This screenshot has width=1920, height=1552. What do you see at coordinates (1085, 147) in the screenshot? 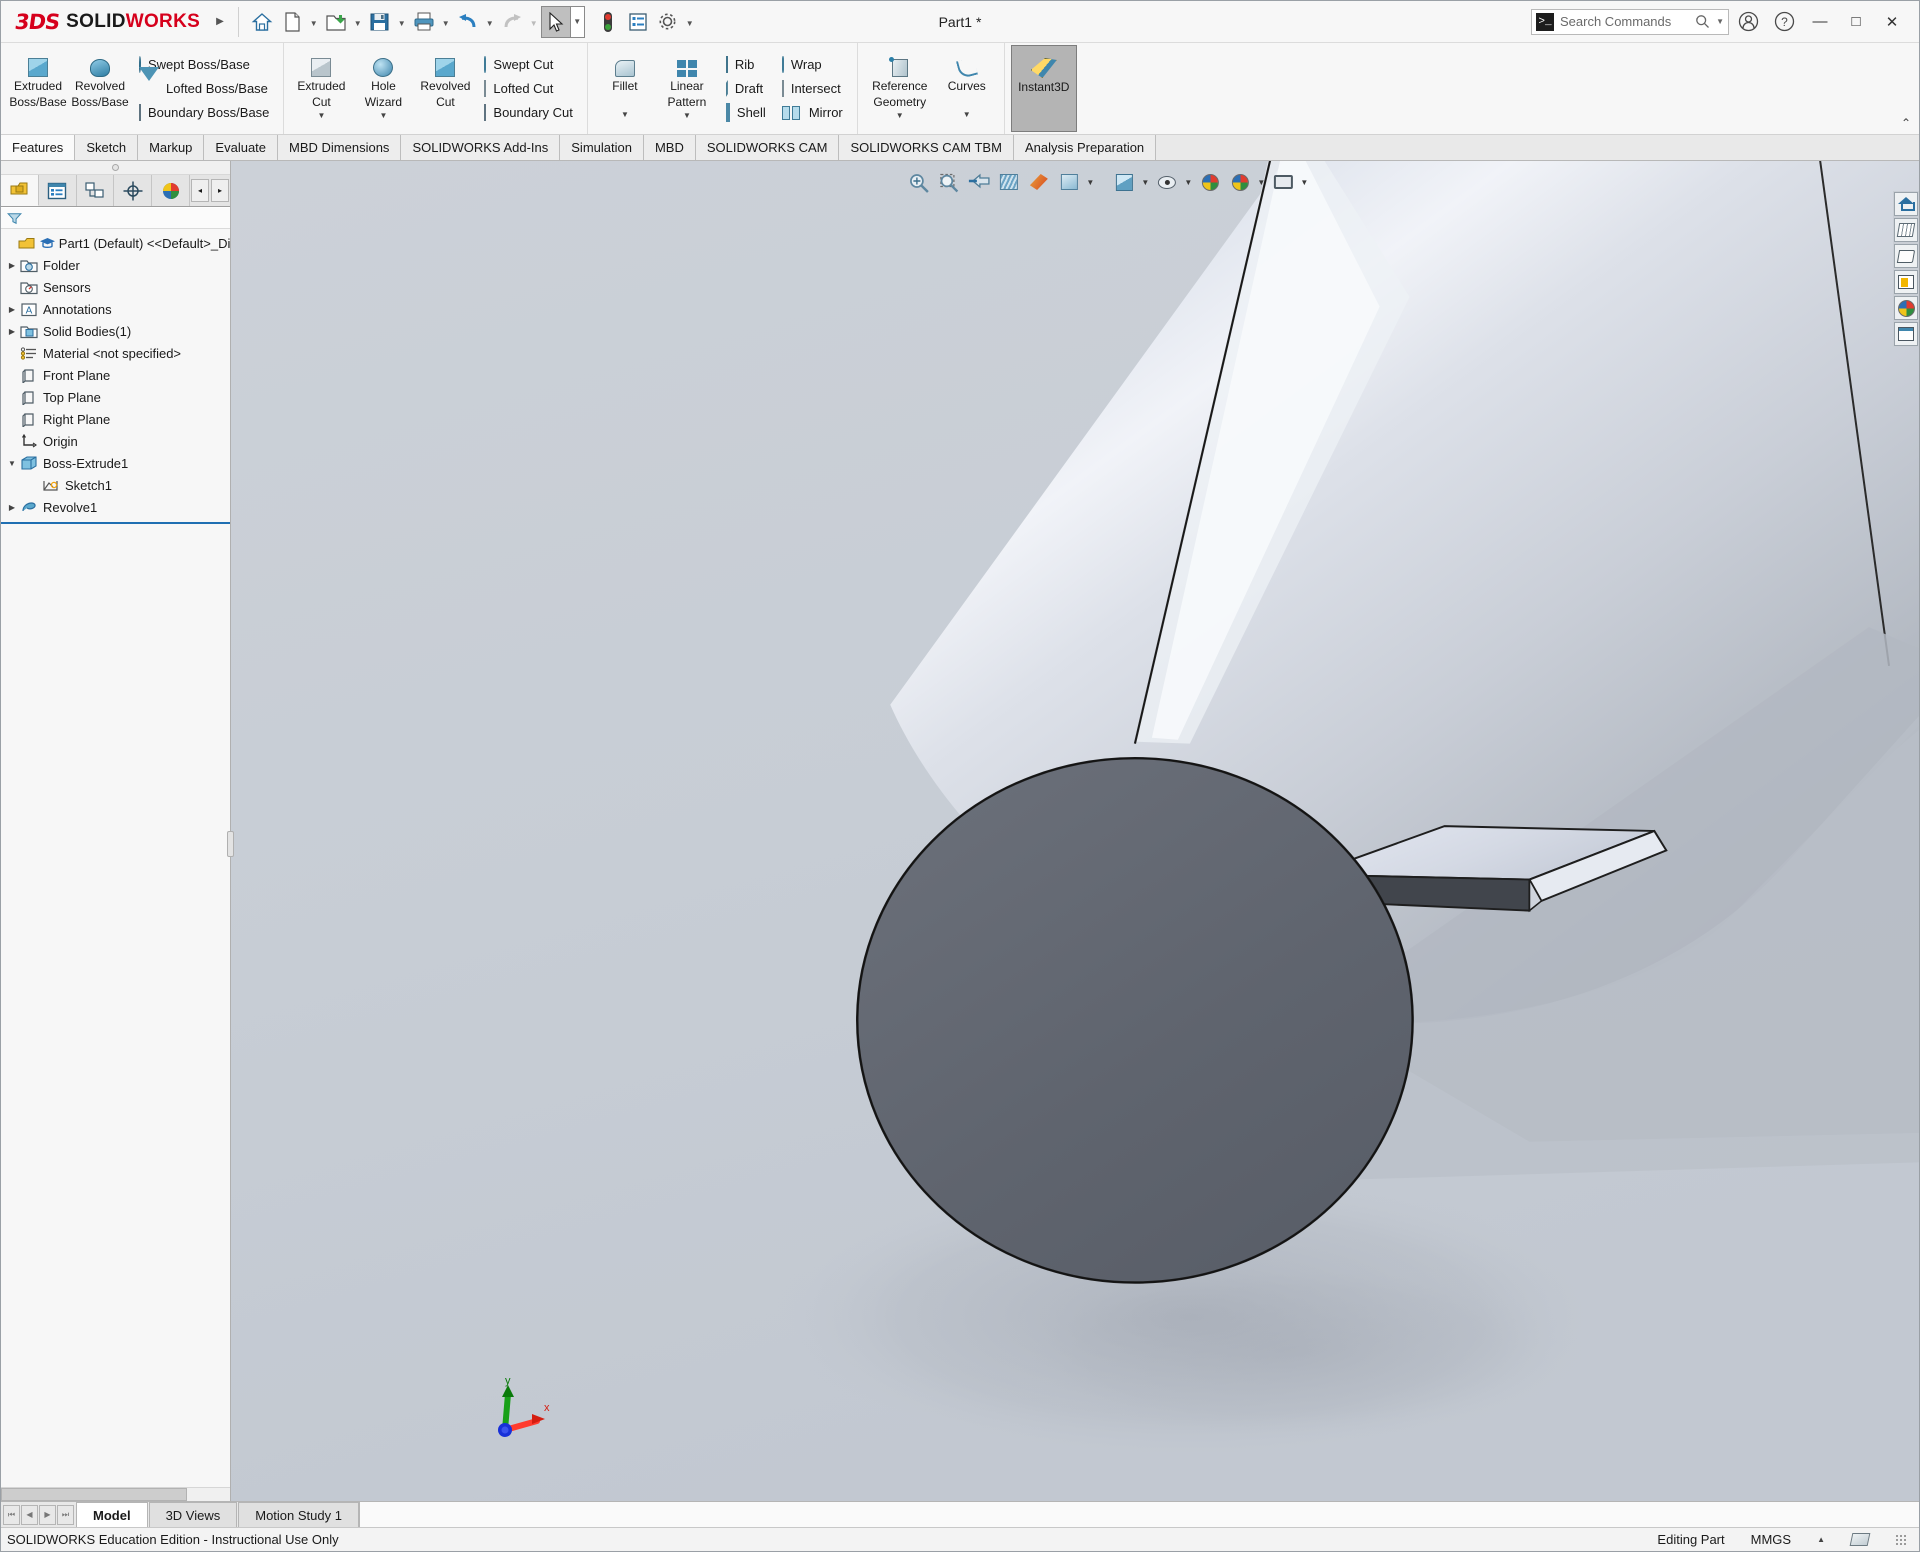
I see `tab-analysis-preparation: Analysis Preparation` at bounding box center [1085, 147].